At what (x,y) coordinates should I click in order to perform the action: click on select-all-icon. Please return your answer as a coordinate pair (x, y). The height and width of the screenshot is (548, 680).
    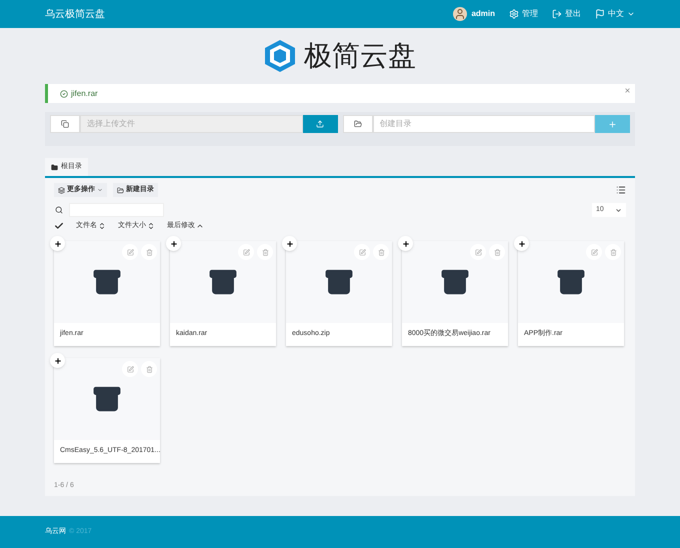
    Looking at the image, I should click on (59, 226).